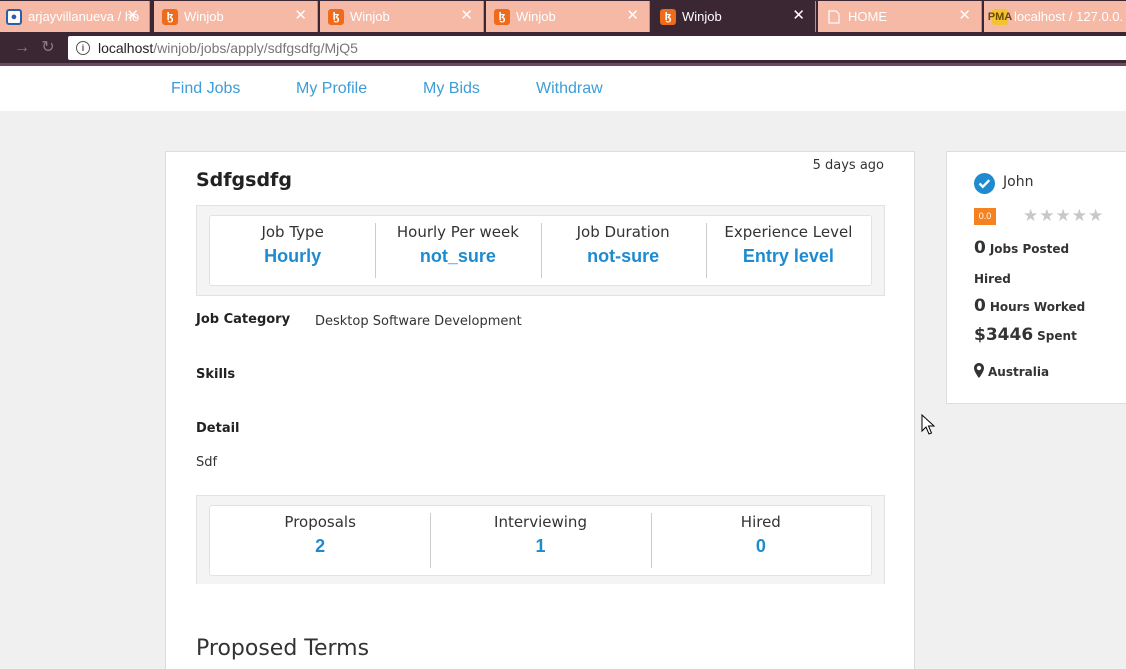 This screenshot has height=669, width=1126. I want to click on reload-icon: ↻, so click(48, 48).